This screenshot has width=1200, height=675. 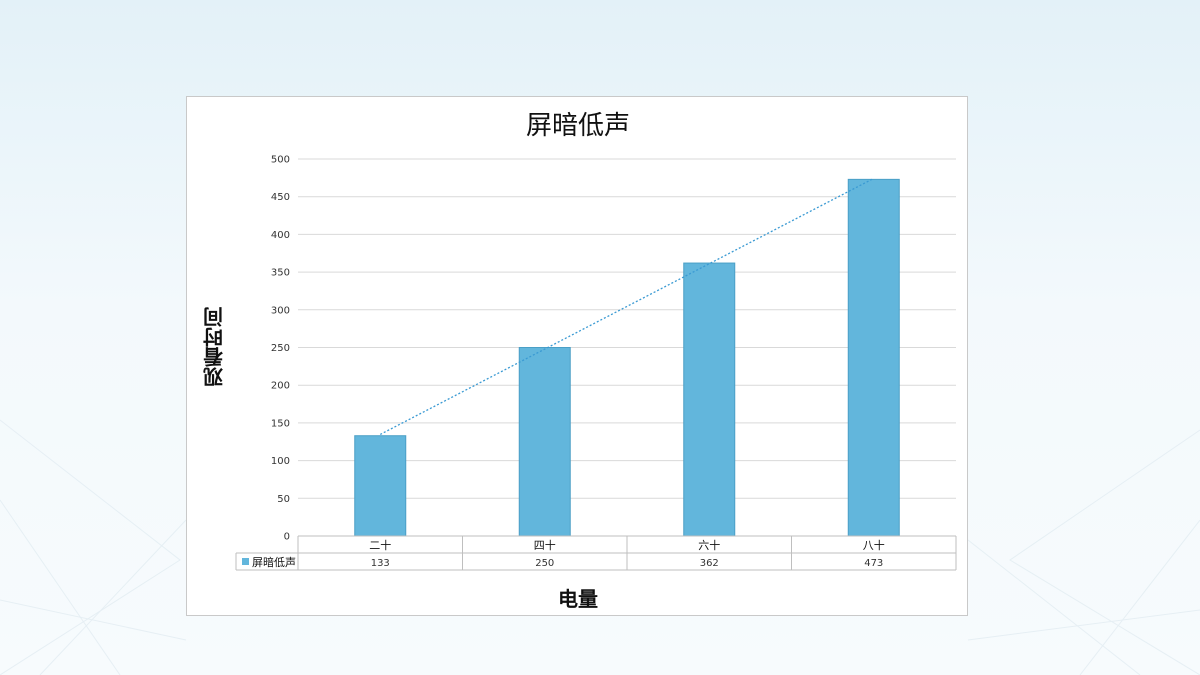 What do you see at coordinates (280, 423) in the screenshot?
I see `y-tick-label: 150` at bounding box center [280, 423].